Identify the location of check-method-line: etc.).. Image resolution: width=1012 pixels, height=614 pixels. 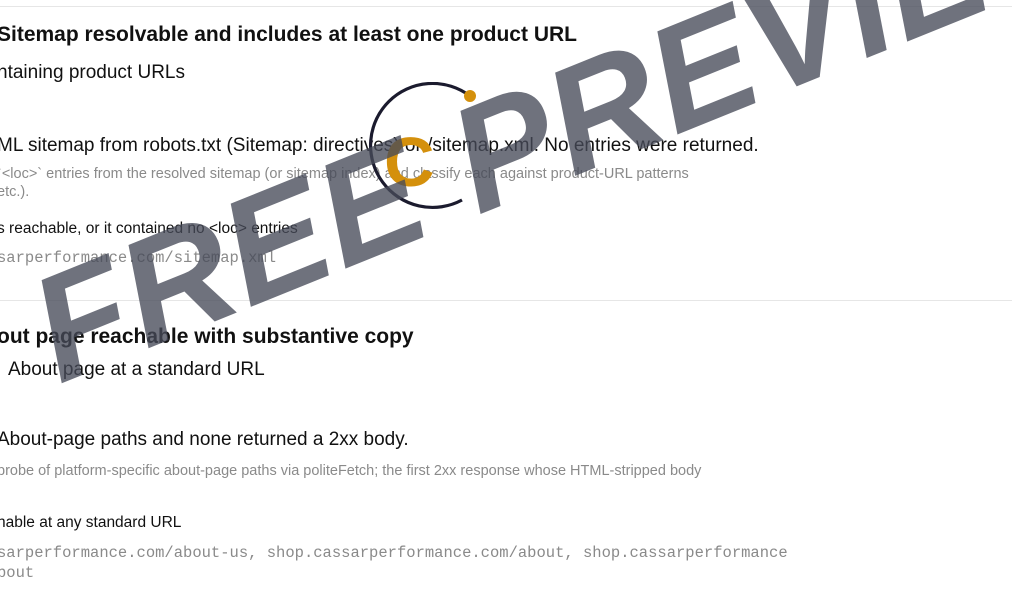
(15, 192).